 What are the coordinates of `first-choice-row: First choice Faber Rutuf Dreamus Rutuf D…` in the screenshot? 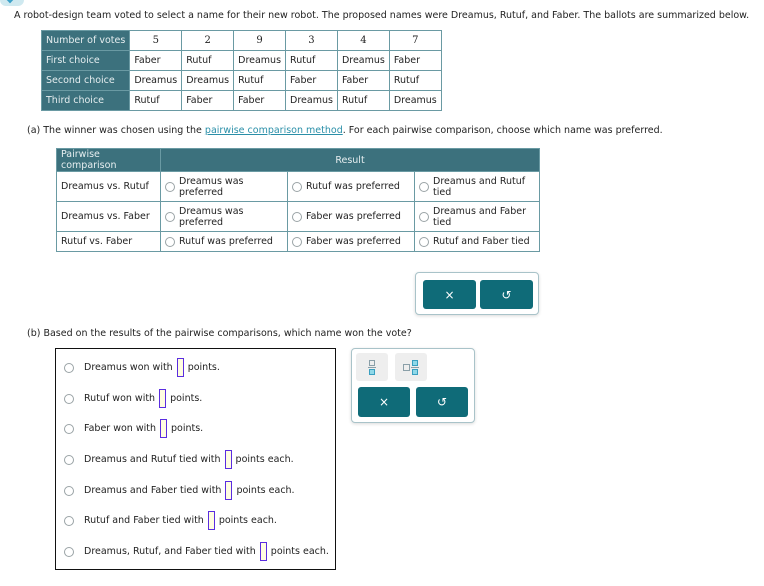 It's located at (241, 60).